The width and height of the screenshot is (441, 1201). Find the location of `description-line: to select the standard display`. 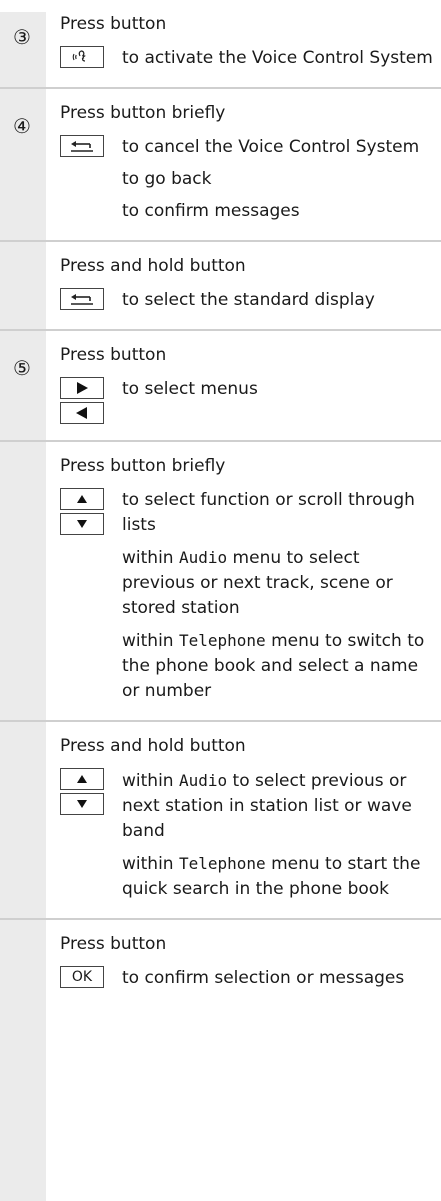

description-line: to select the standard display is located at coordinates (248, 300).